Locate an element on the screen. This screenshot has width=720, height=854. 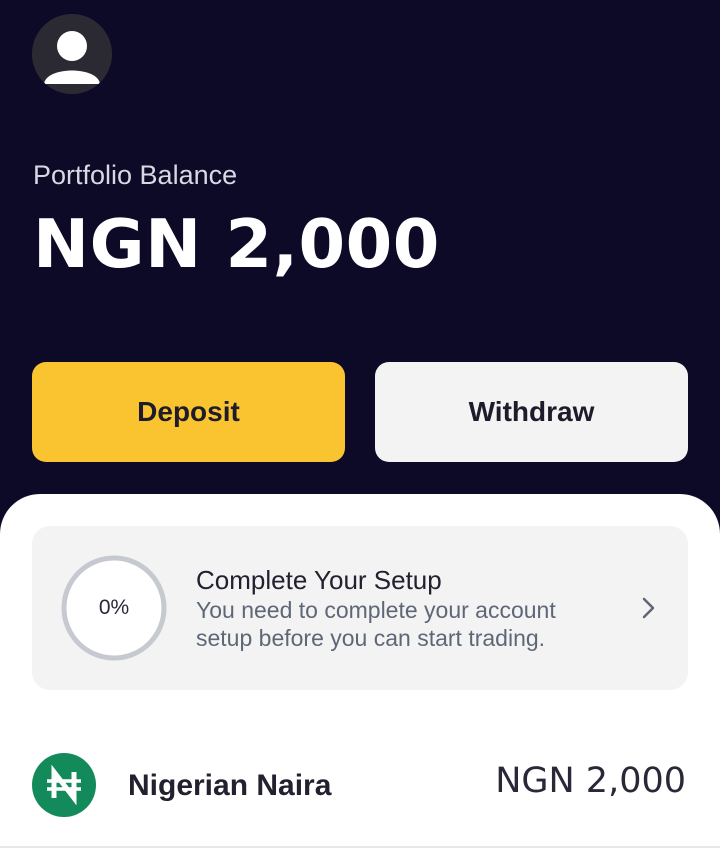
portfolio-balance-label: Portfolio Balance is located at coordinates (135, 175).